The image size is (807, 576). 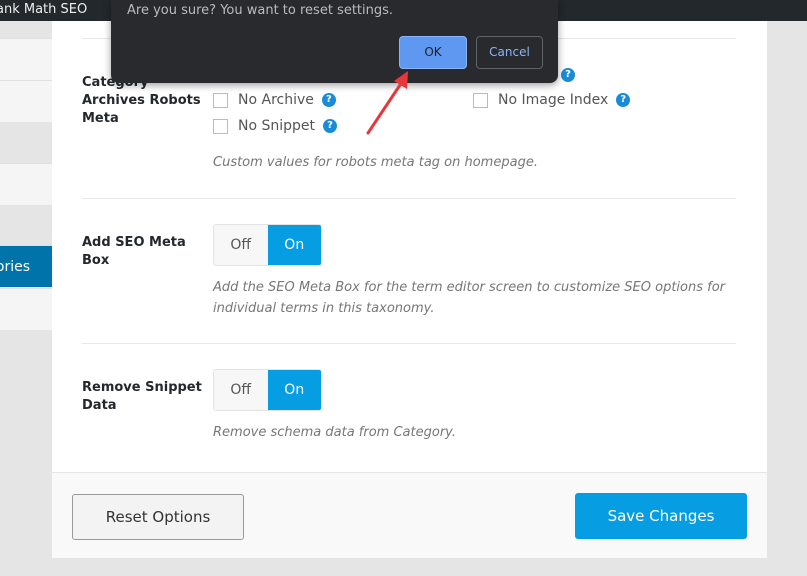 I want to click on meta-box-toggle: Off On, so click(x=267, y=245).